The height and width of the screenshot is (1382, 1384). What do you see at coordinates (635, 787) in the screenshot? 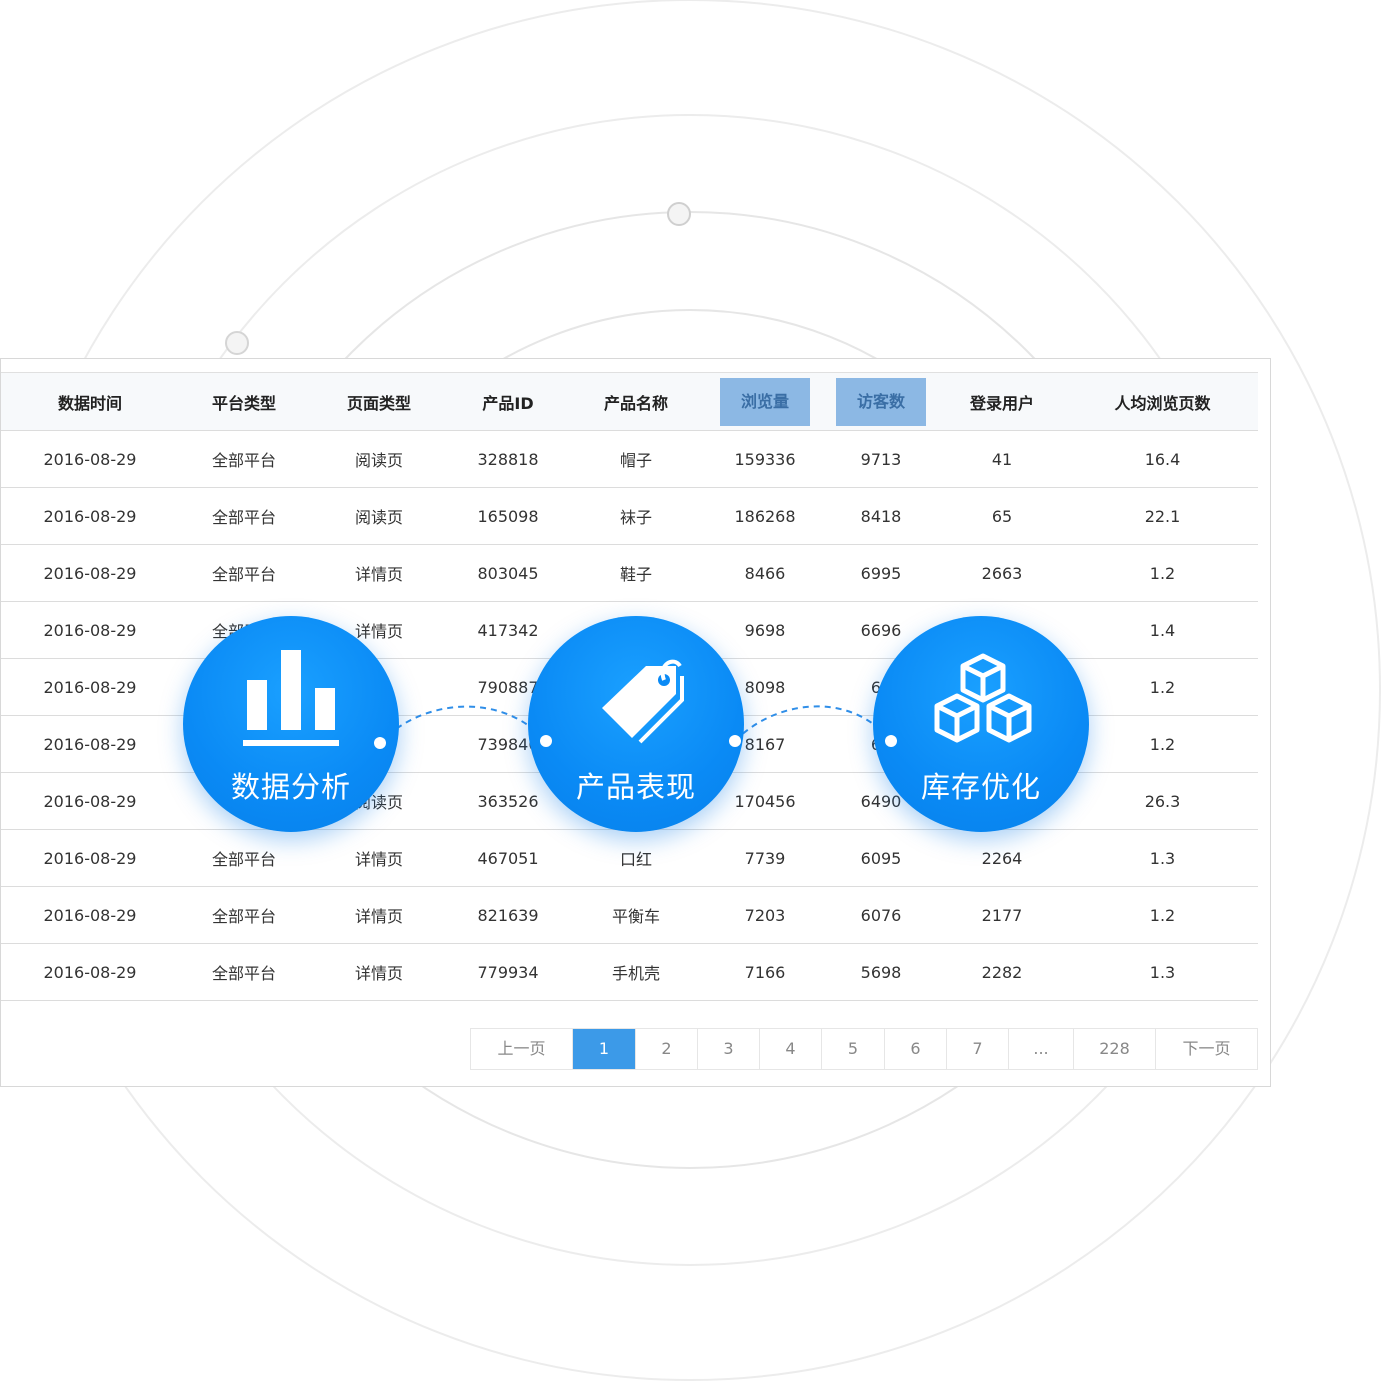
I see `feature-label: 产品表现` at bounding box center [635, 787].